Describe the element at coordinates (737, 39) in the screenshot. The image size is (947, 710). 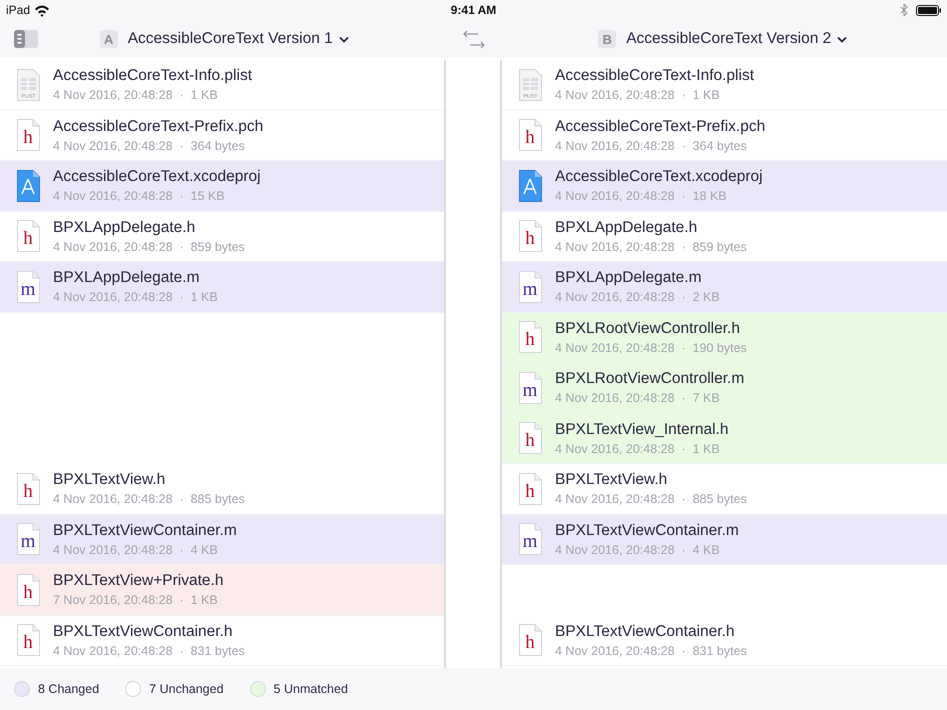
I see `version-selector: AccessibleCoreText Version 2` at that location.